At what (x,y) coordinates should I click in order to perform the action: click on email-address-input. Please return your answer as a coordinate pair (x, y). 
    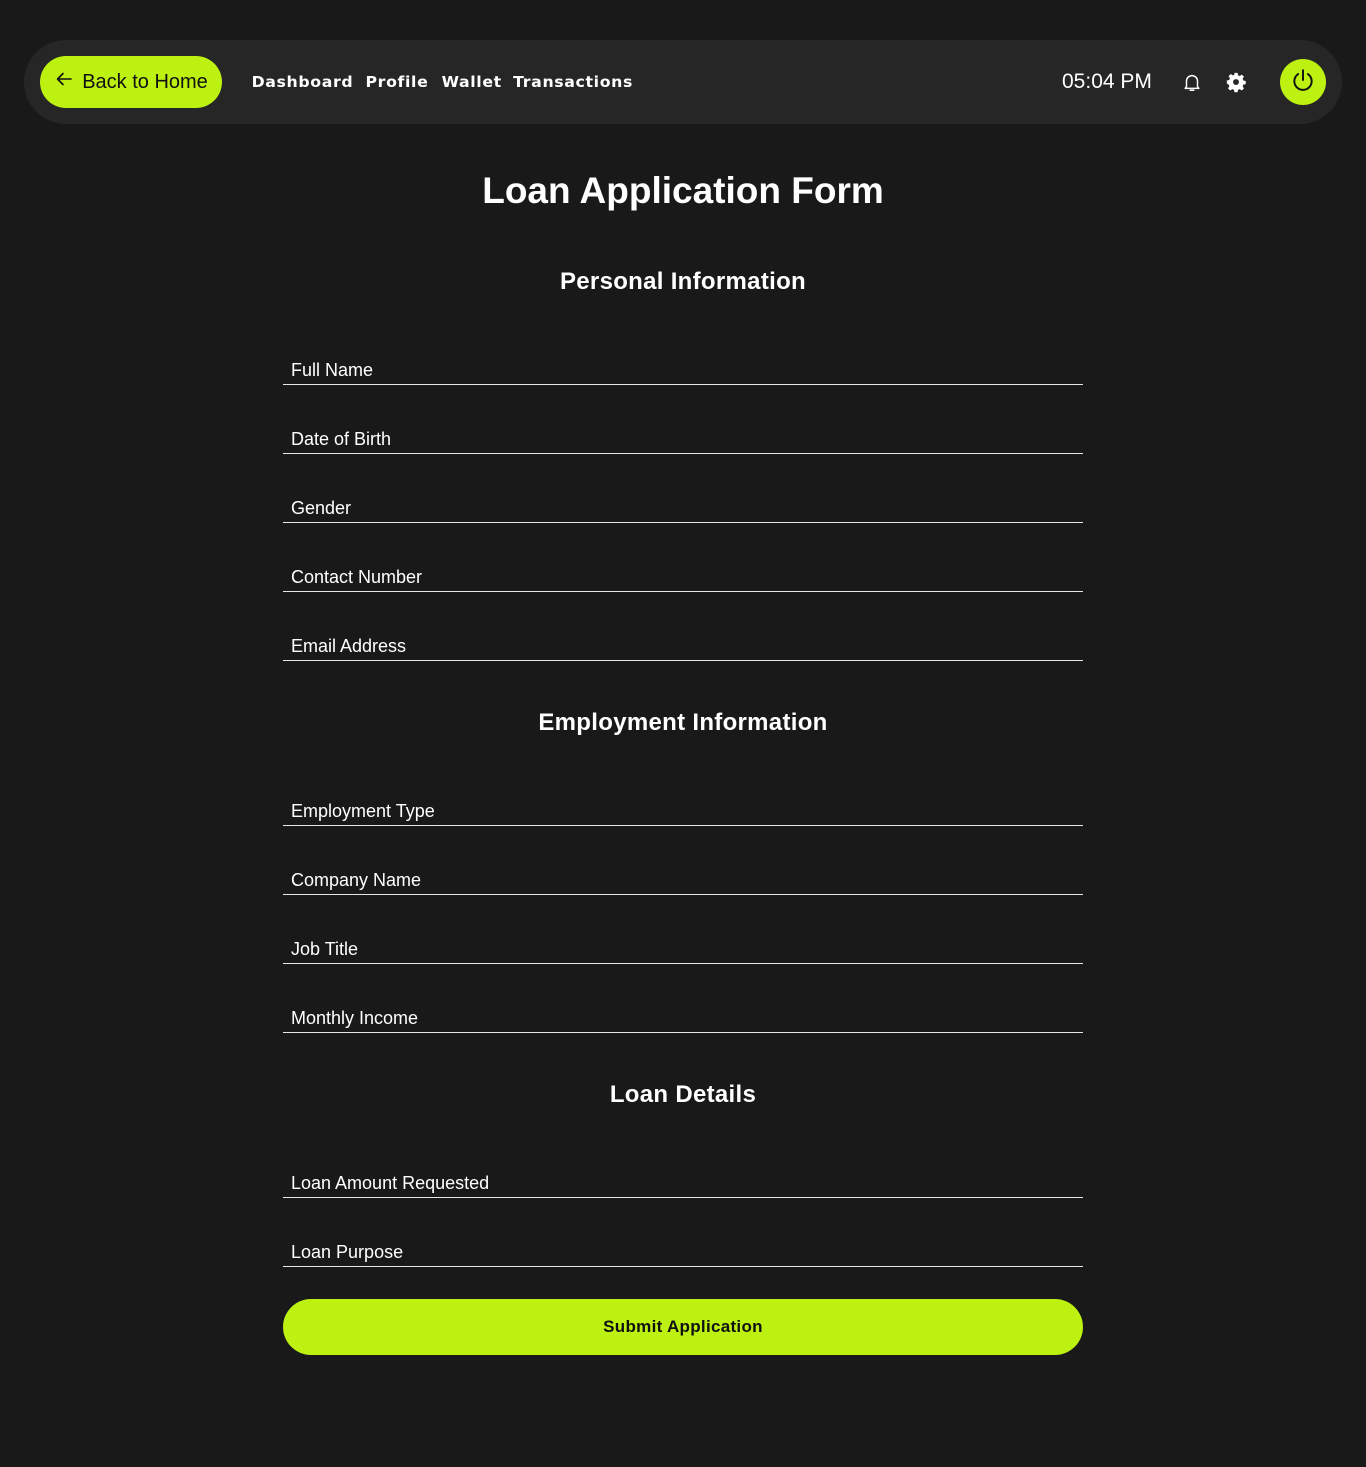
    Looking at the image, I should click on (683, 640).